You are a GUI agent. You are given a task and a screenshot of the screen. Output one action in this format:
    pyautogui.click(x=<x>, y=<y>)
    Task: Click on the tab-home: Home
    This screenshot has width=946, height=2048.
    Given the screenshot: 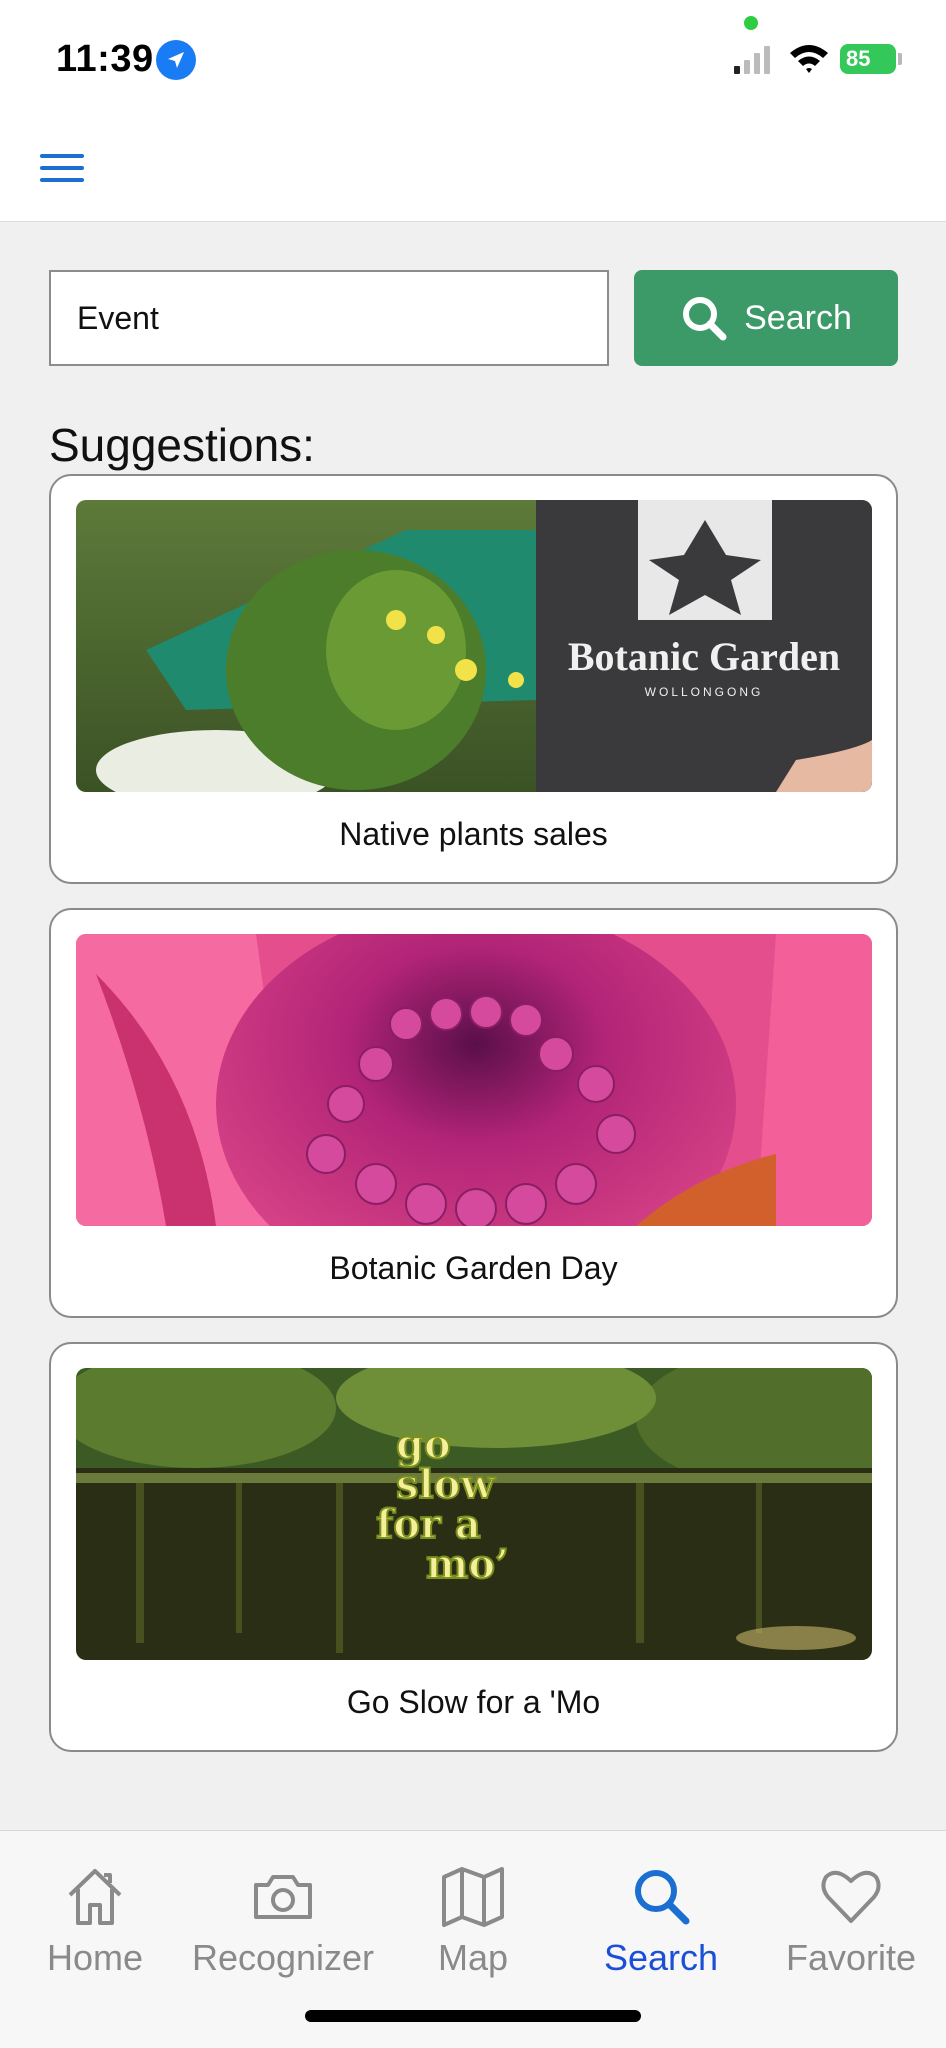 What is the action you would take?
    pyautogui.click(x=95, y=1926)
    